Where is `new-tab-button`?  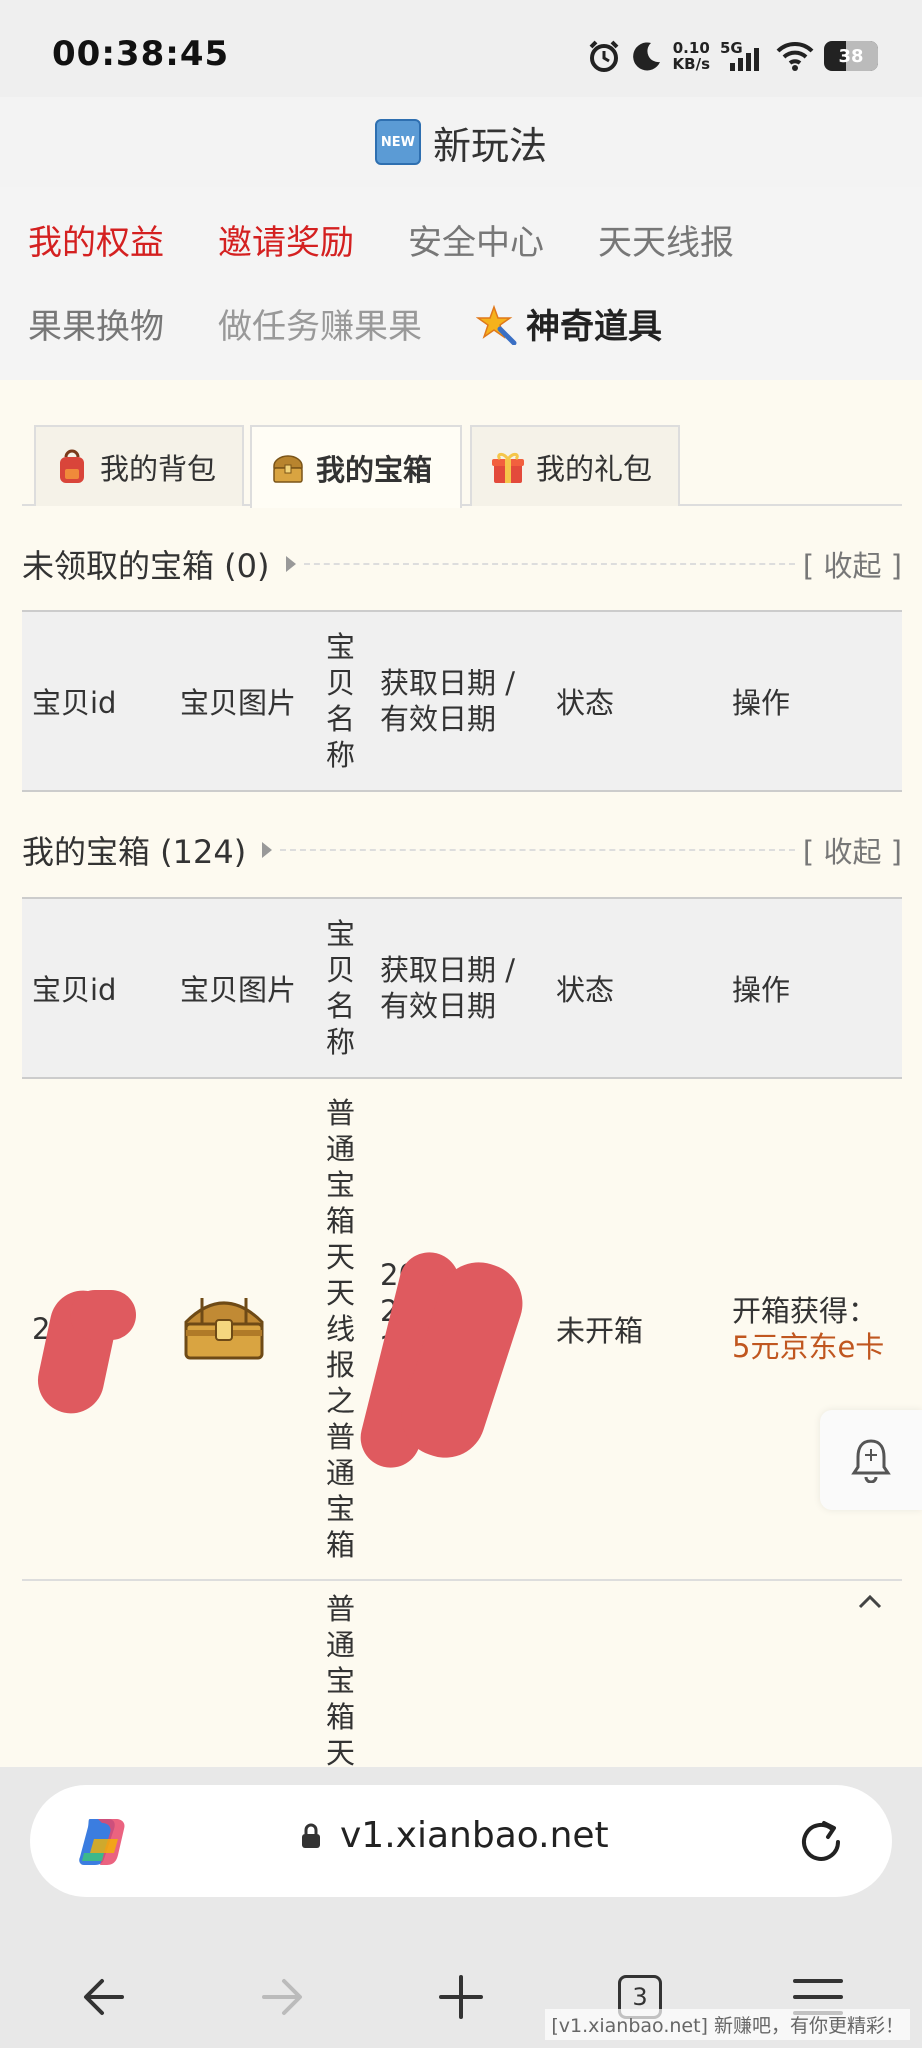
new-tab-button is located at coordinates (461, 1997).